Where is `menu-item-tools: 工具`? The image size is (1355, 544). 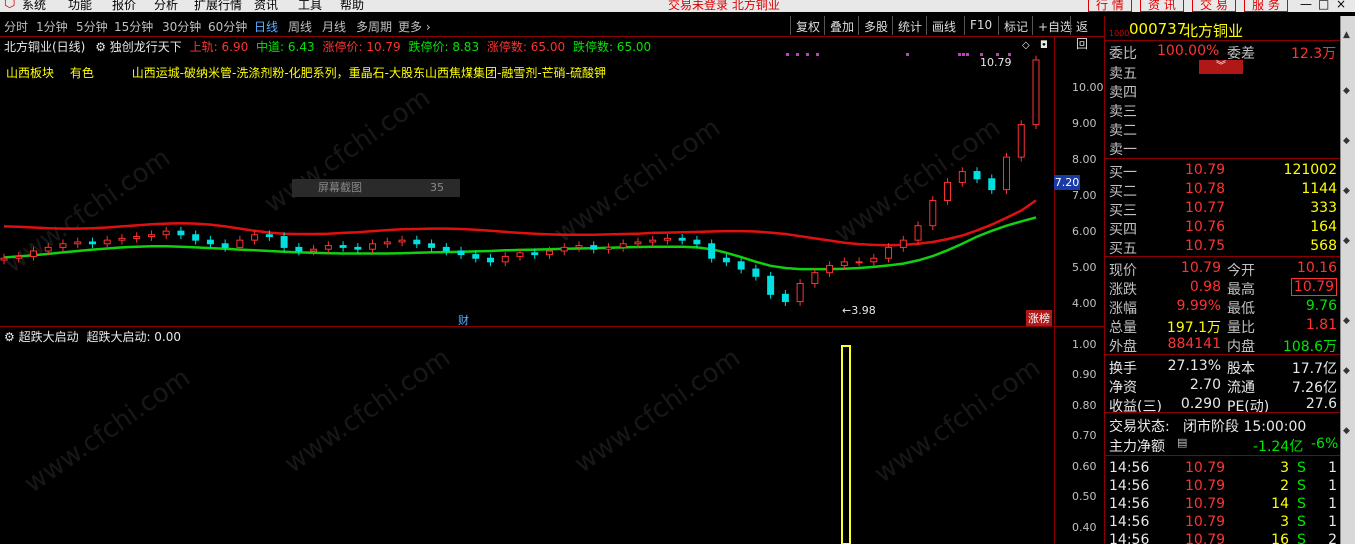 menu-item-tools: 工具 is located at coordinates (310, 6).